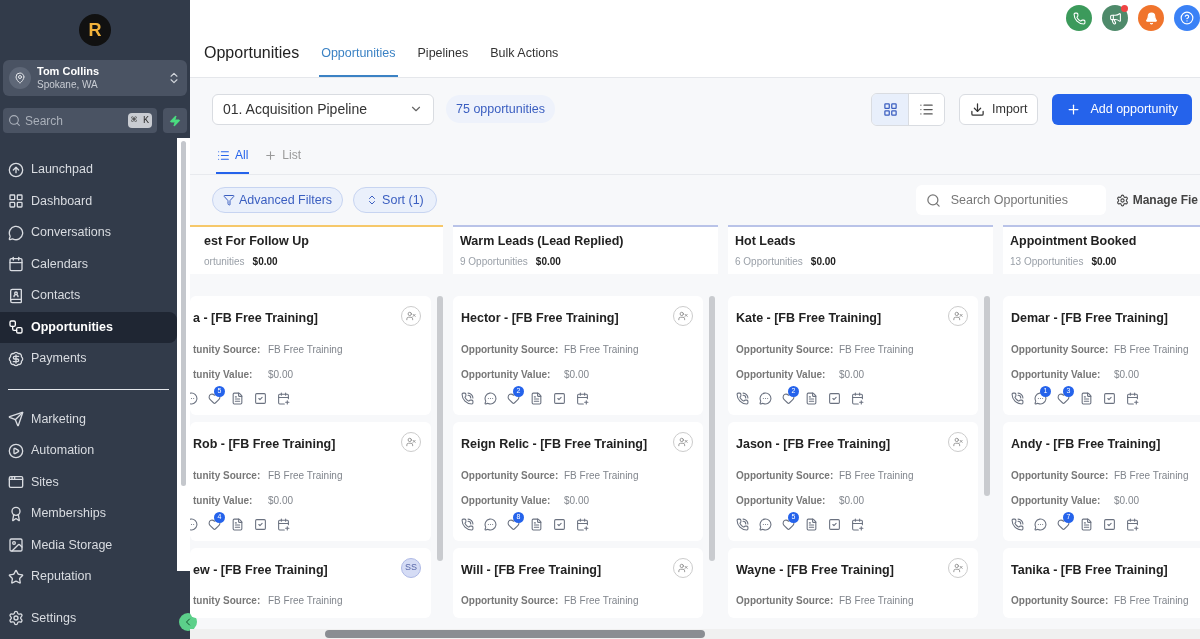 The height and width of the screenshot is (639, 1200). I want to click on add-opportunity-button: Add opportunity, so click(1122, 109).